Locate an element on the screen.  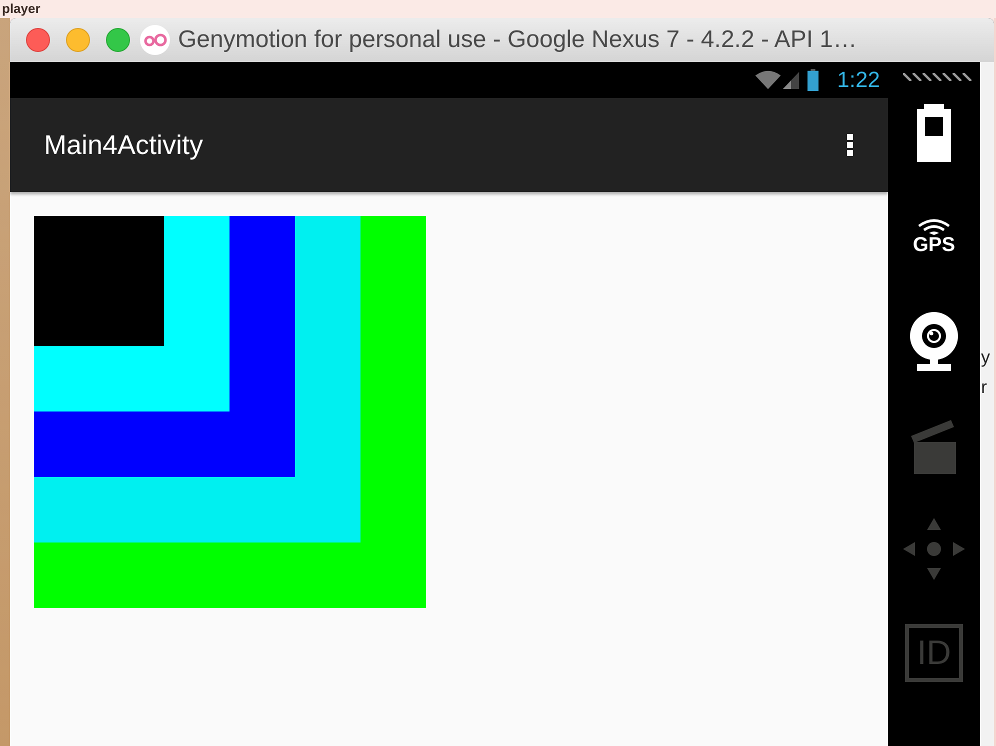
signal-icon is located at coordinates (791, 80).